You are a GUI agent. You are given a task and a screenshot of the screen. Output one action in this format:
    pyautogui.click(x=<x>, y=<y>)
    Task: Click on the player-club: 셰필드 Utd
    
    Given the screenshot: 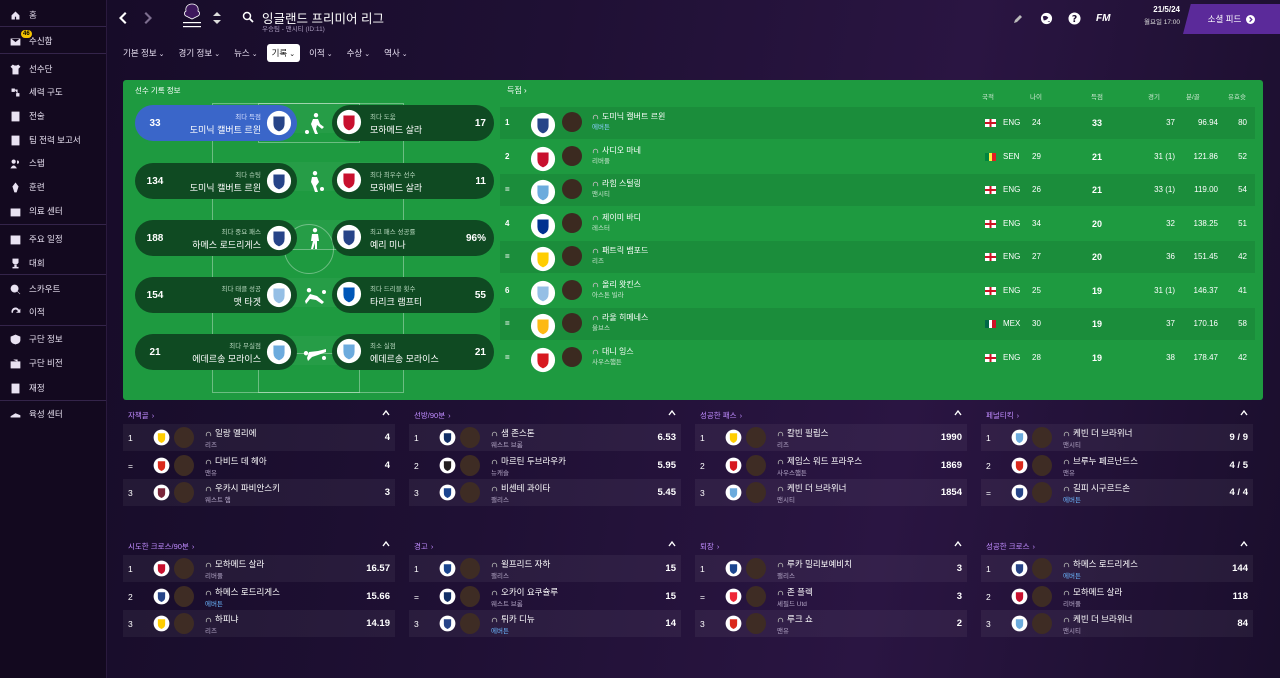 What is the action you would take?
    pyautogui.click(x=792, y=603)
    